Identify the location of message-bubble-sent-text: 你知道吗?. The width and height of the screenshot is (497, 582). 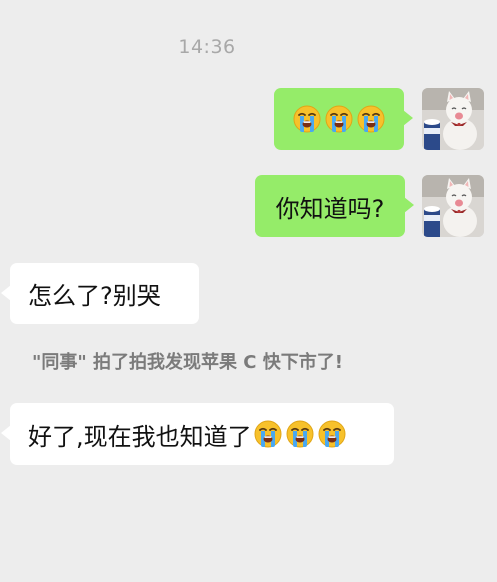
(334, 206).